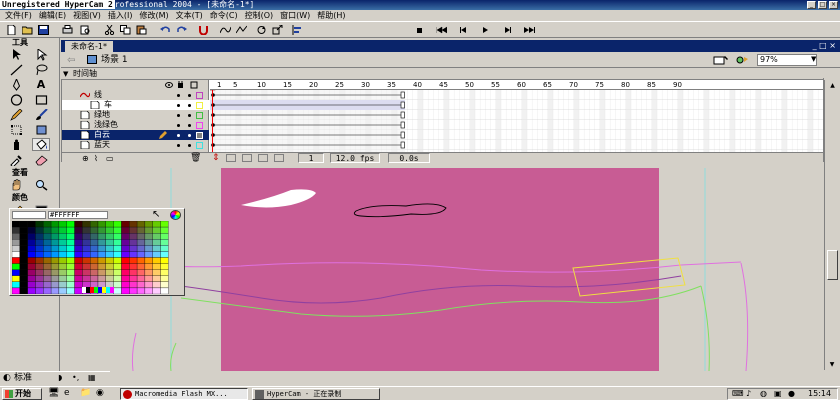  Describe the element at coordinates (331, 15) in the screenshot. I see `menu-help: 帮助(H)` at that location.